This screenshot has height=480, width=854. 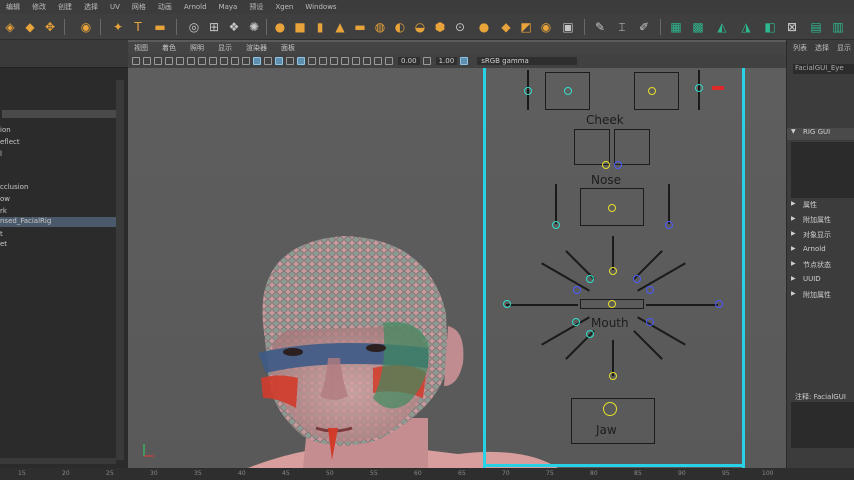 What do you see at coordinates (279, 61) in the screenshot?
I see `textured-icon` at bounding box center [279, 61].